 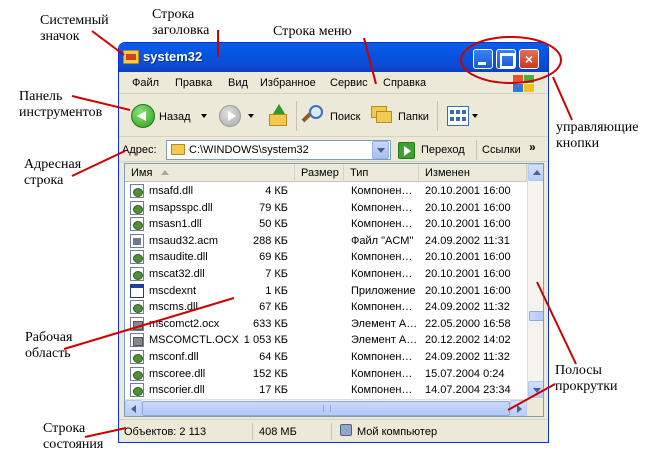 I want to click on table-row: msconf.dll 64 КБ Компонен… 24.09.2002 11:32, so click(x=326, y=357).